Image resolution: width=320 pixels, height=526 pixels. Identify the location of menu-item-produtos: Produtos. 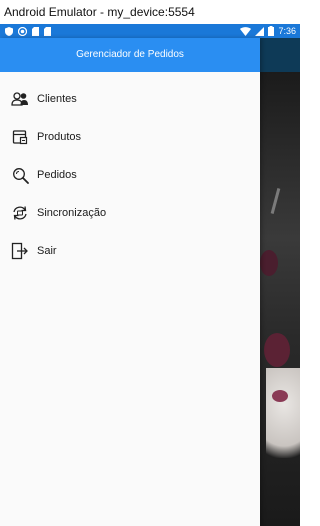
(130, 137).